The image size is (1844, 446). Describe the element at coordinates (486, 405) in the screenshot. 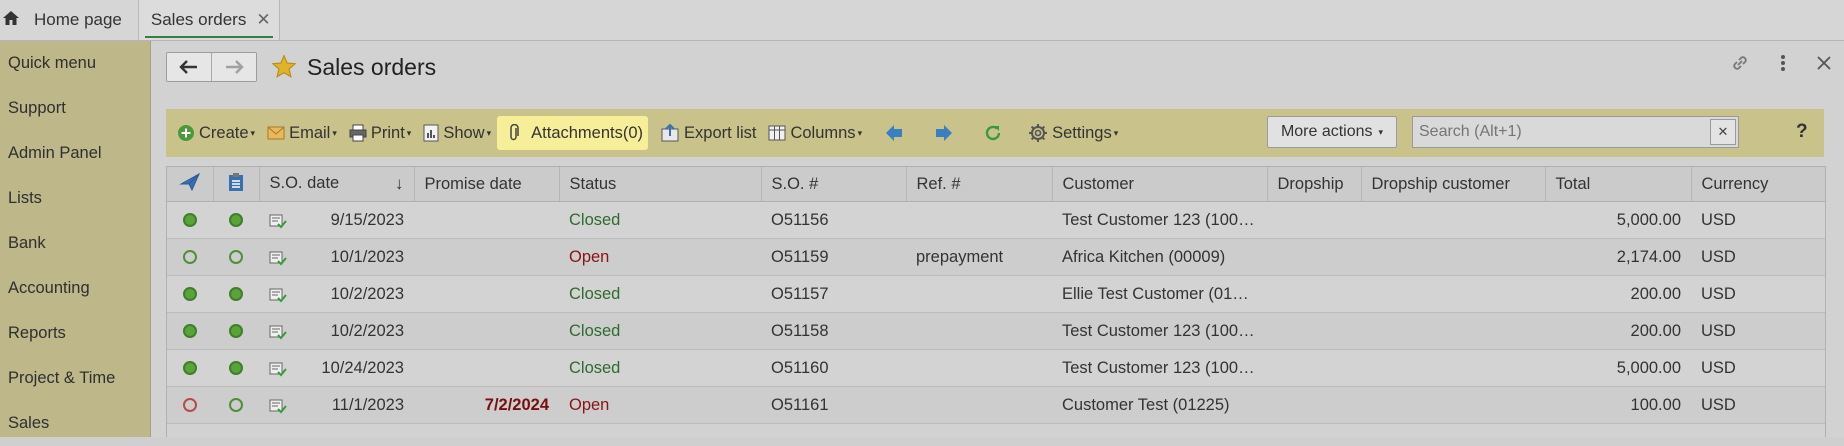

I see `cell-promise-date: 7/2/2024` at that location.